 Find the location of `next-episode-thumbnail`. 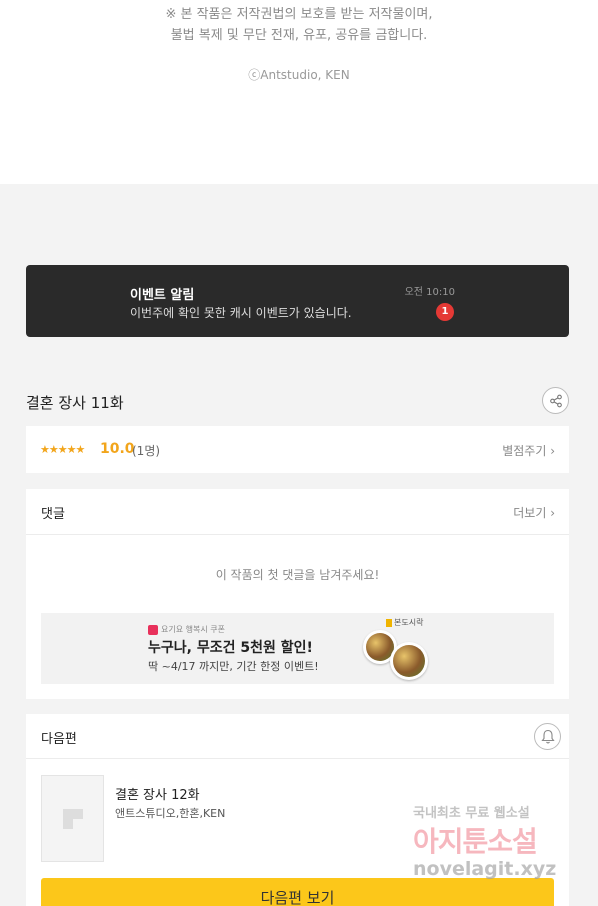

next-episode-thumbnail is located at coordinates (72, 818).